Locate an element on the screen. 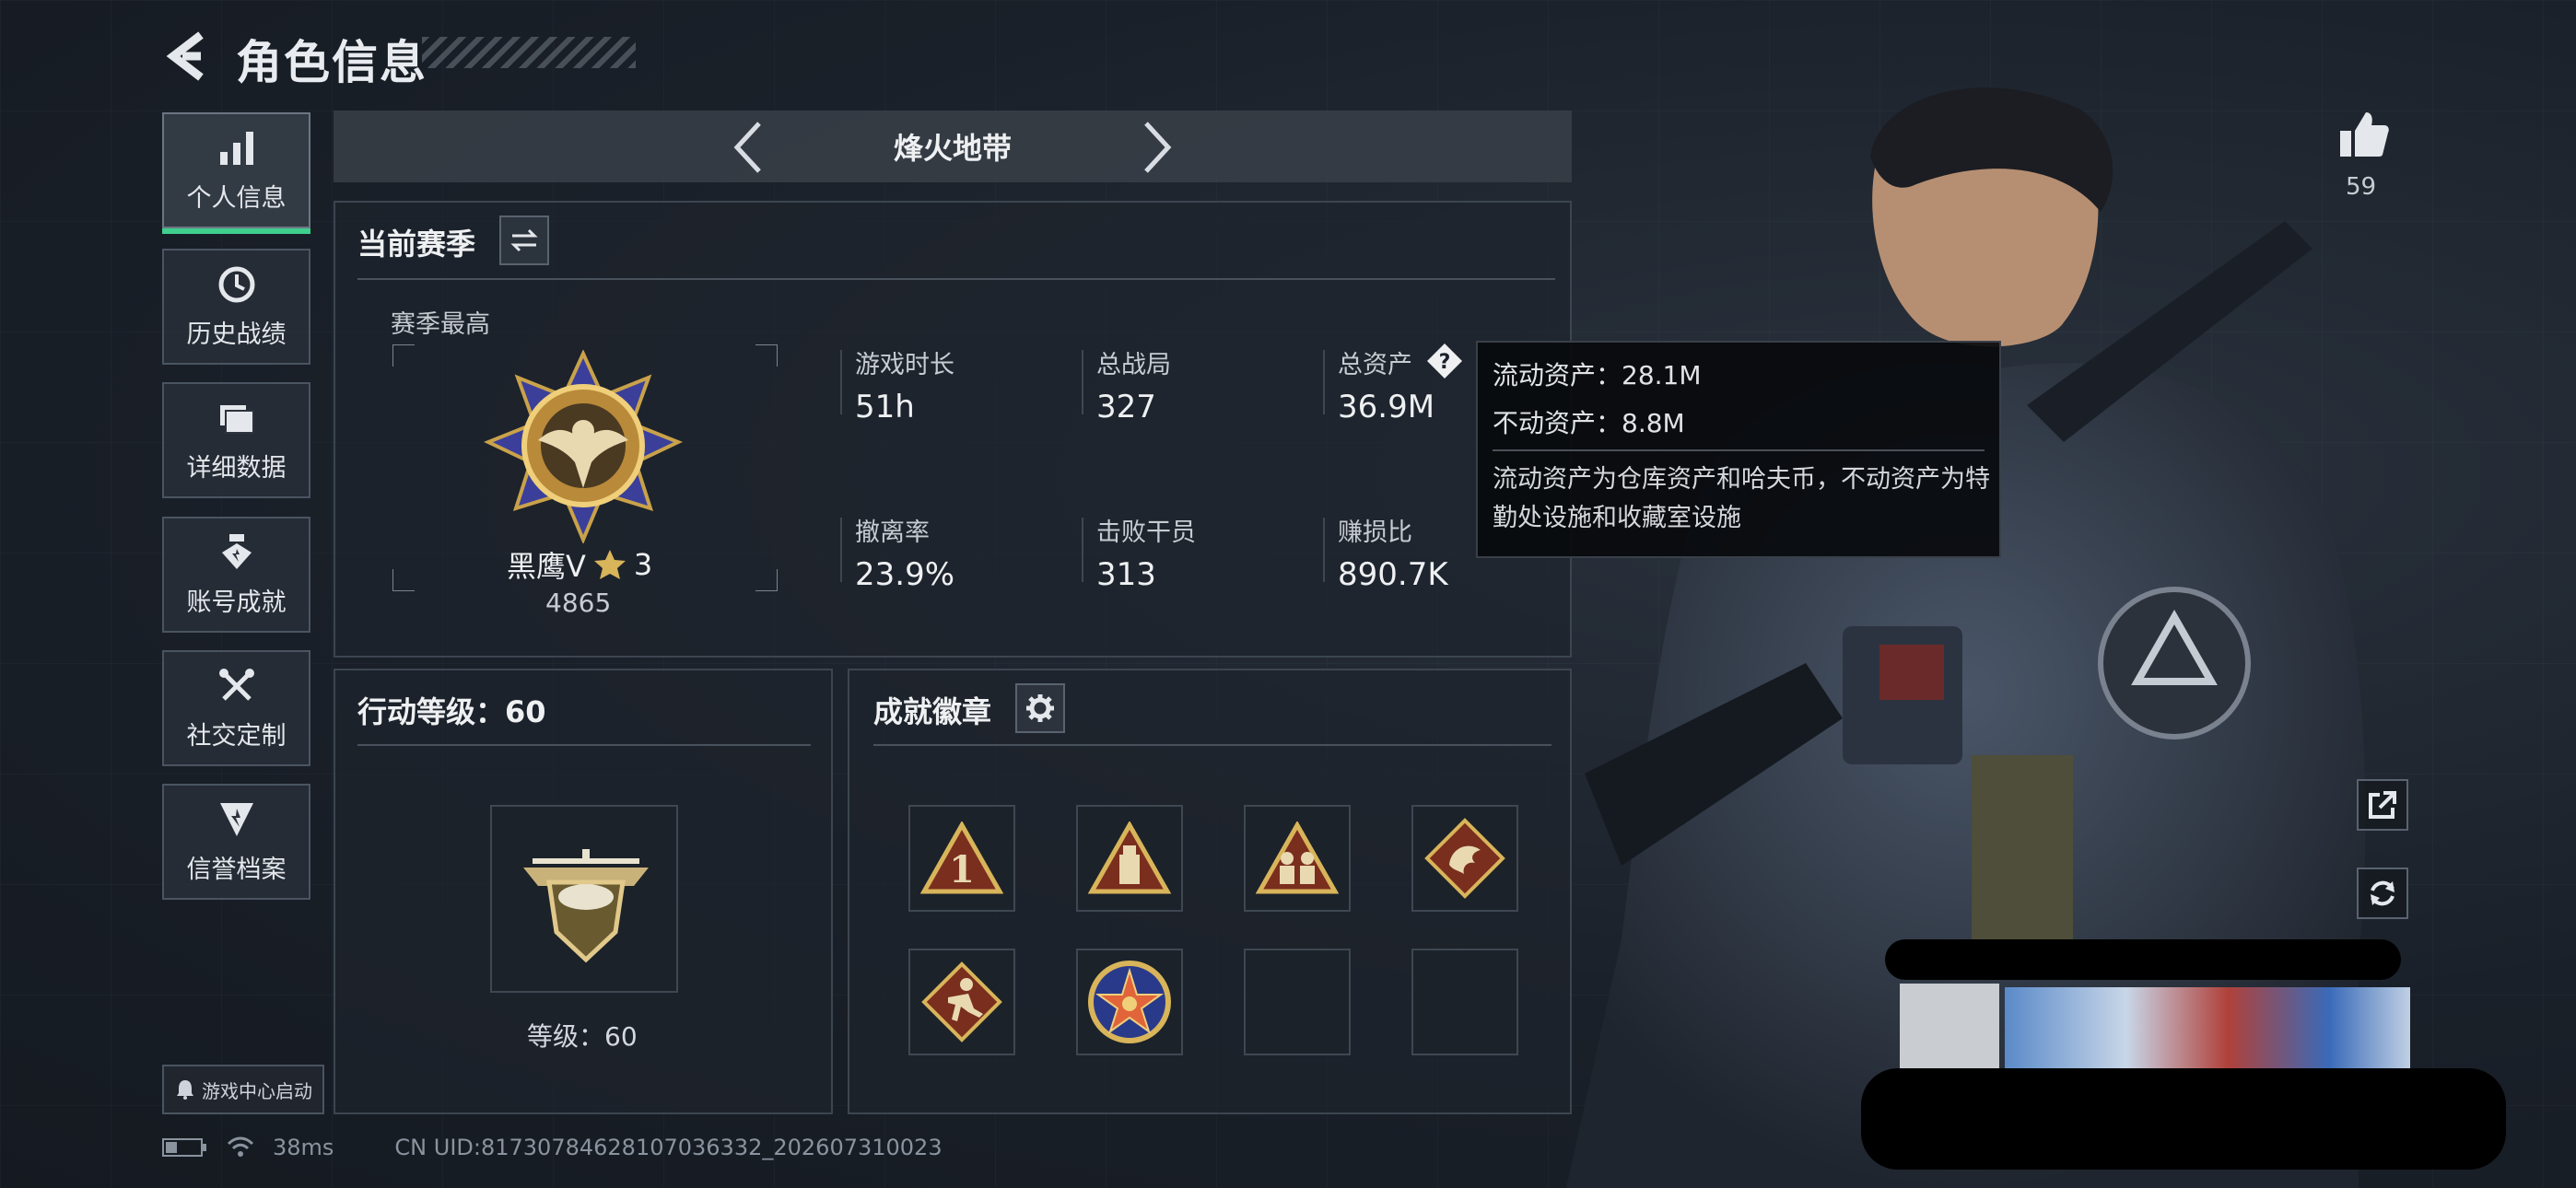 The height and width of the screenshot is (1188, 2576). season-switch-button is located at coordinates (524, 240).